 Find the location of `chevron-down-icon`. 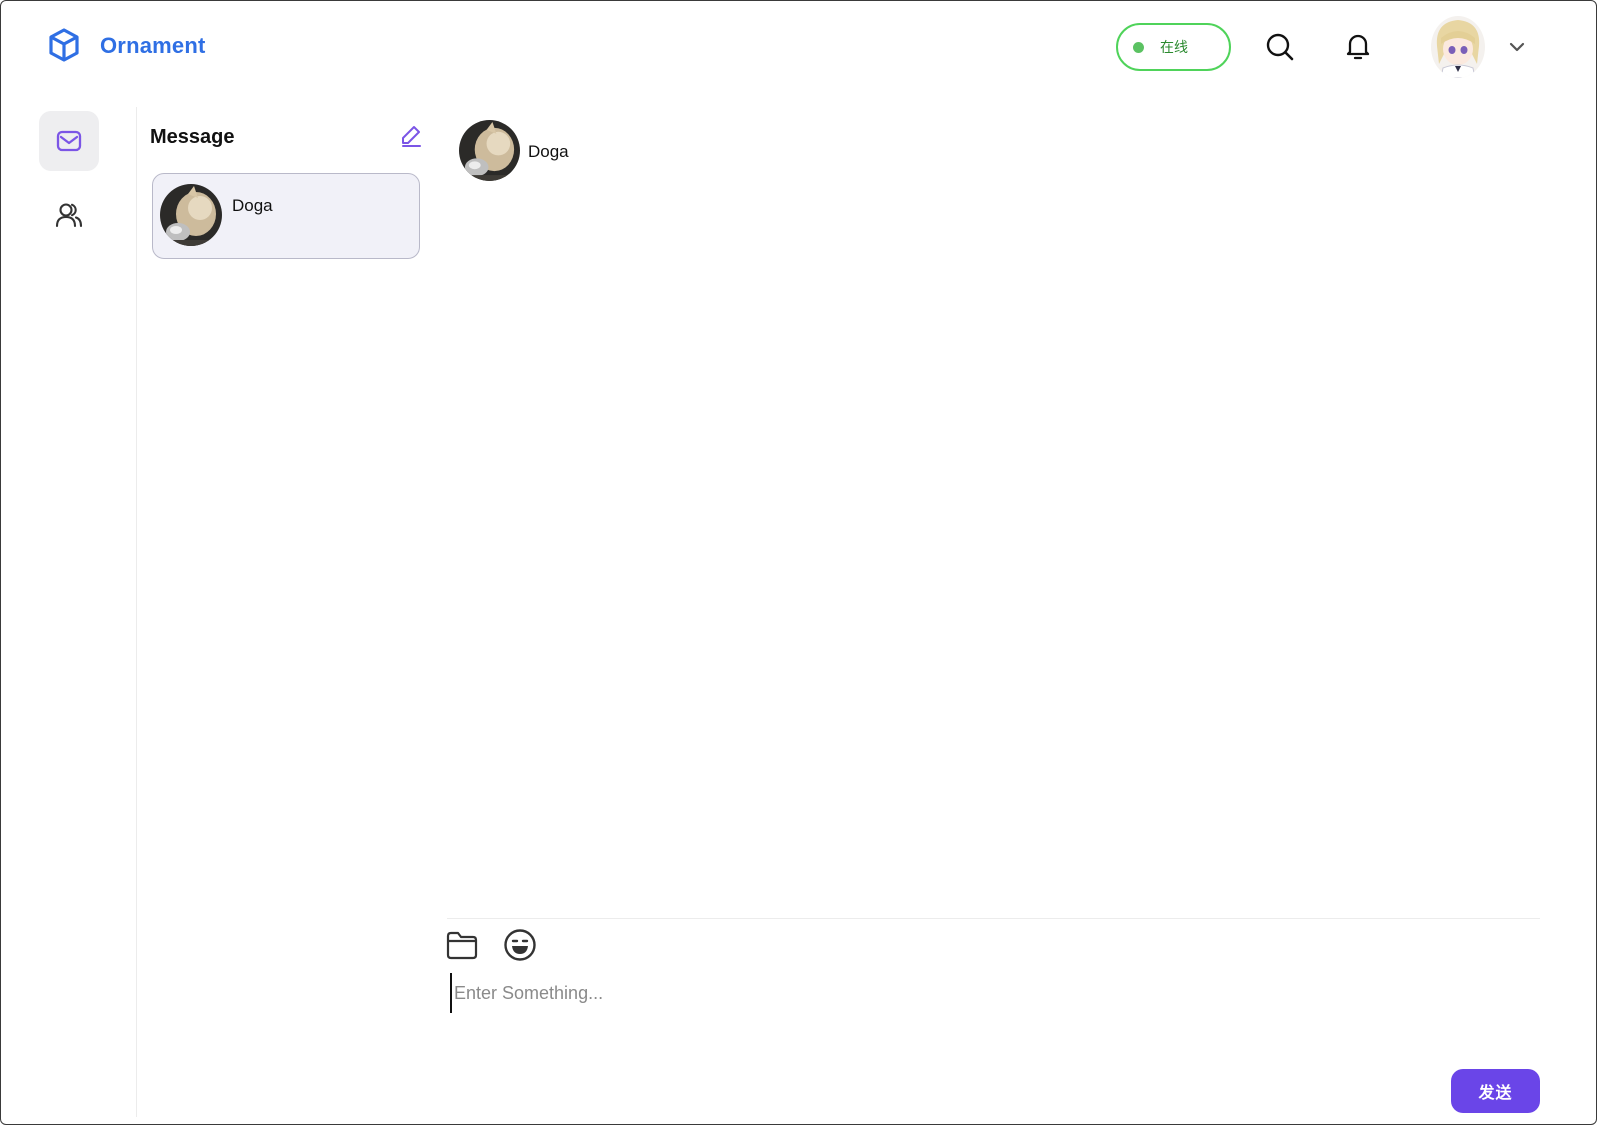

chevron-down-icon is located at coordinates (1517, 47).